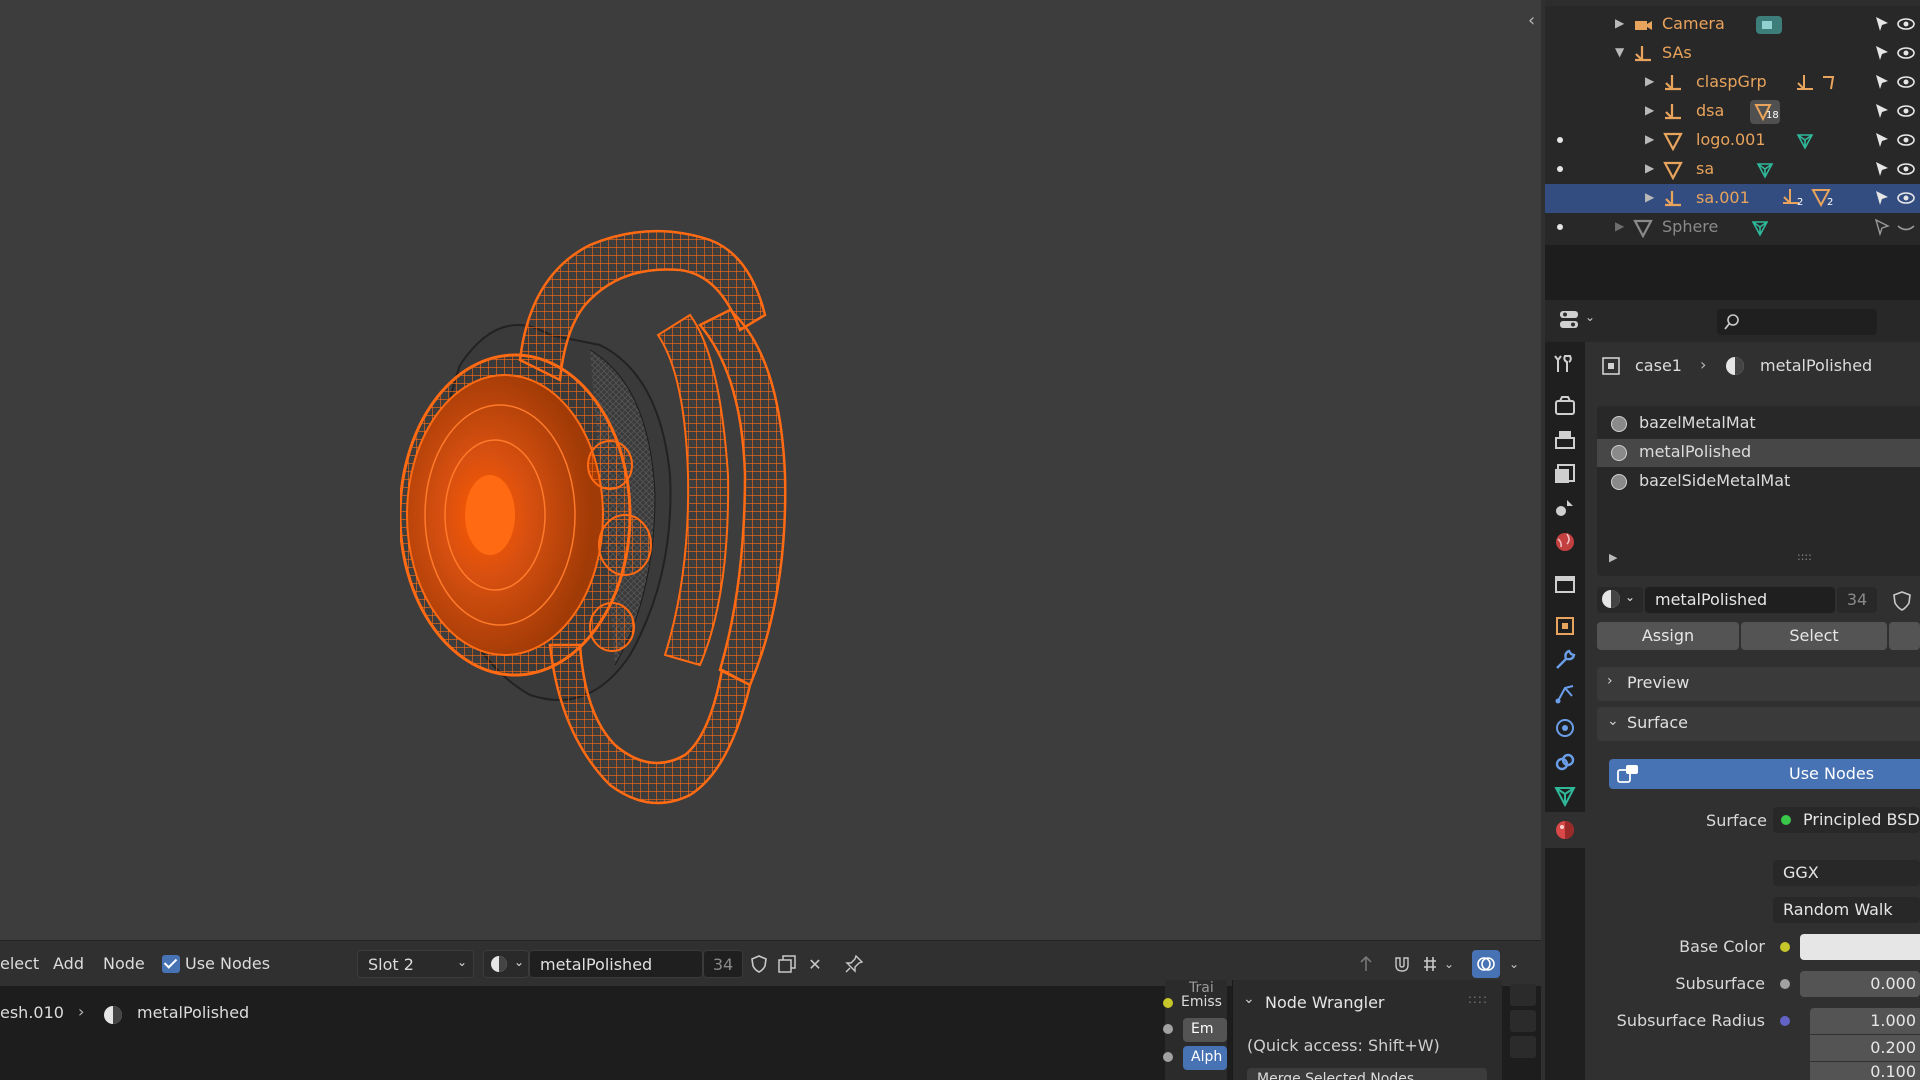 The width and height of the screenshot is (1920, 1080). What do you see at coordinates (171, 964) in the screenshot?
I see `use-nodes-checkbox` at bounding box center [171, 964].